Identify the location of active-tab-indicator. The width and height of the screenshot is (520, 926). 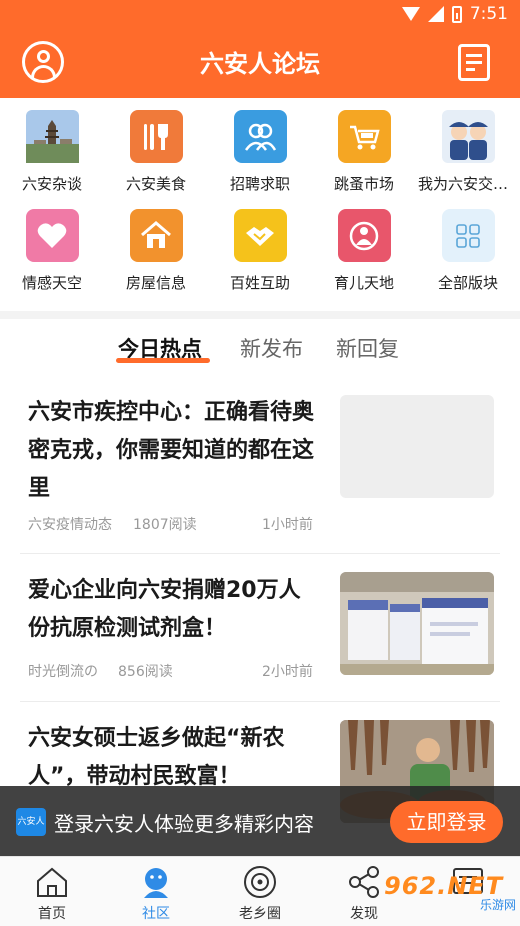
(163, 360).